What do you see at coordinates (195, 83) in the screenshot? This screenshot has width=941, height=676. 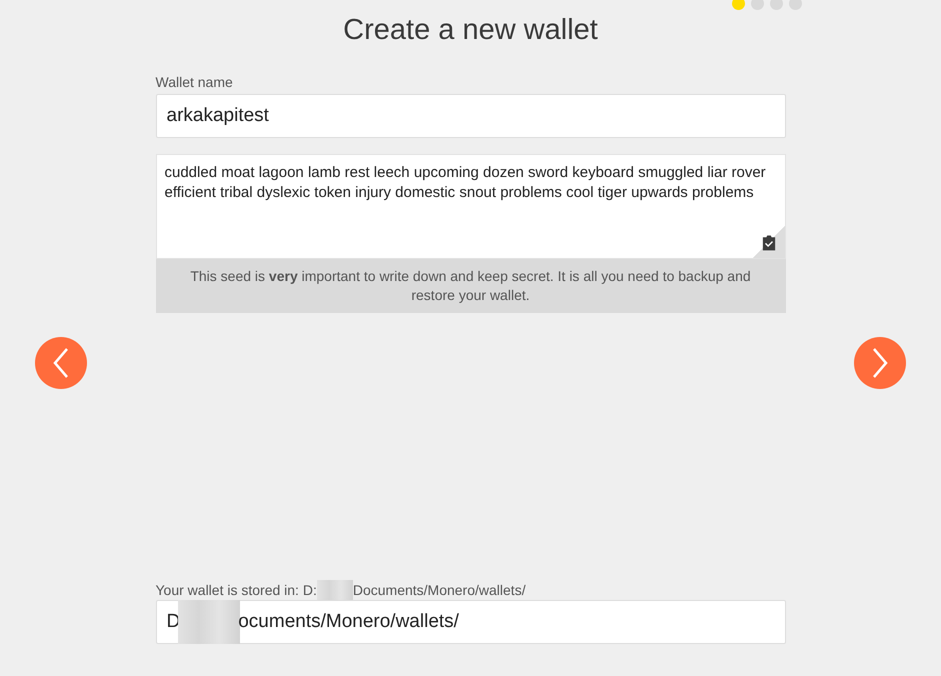 I see `field-label: Wallet name` at bounding box center [195, 83].